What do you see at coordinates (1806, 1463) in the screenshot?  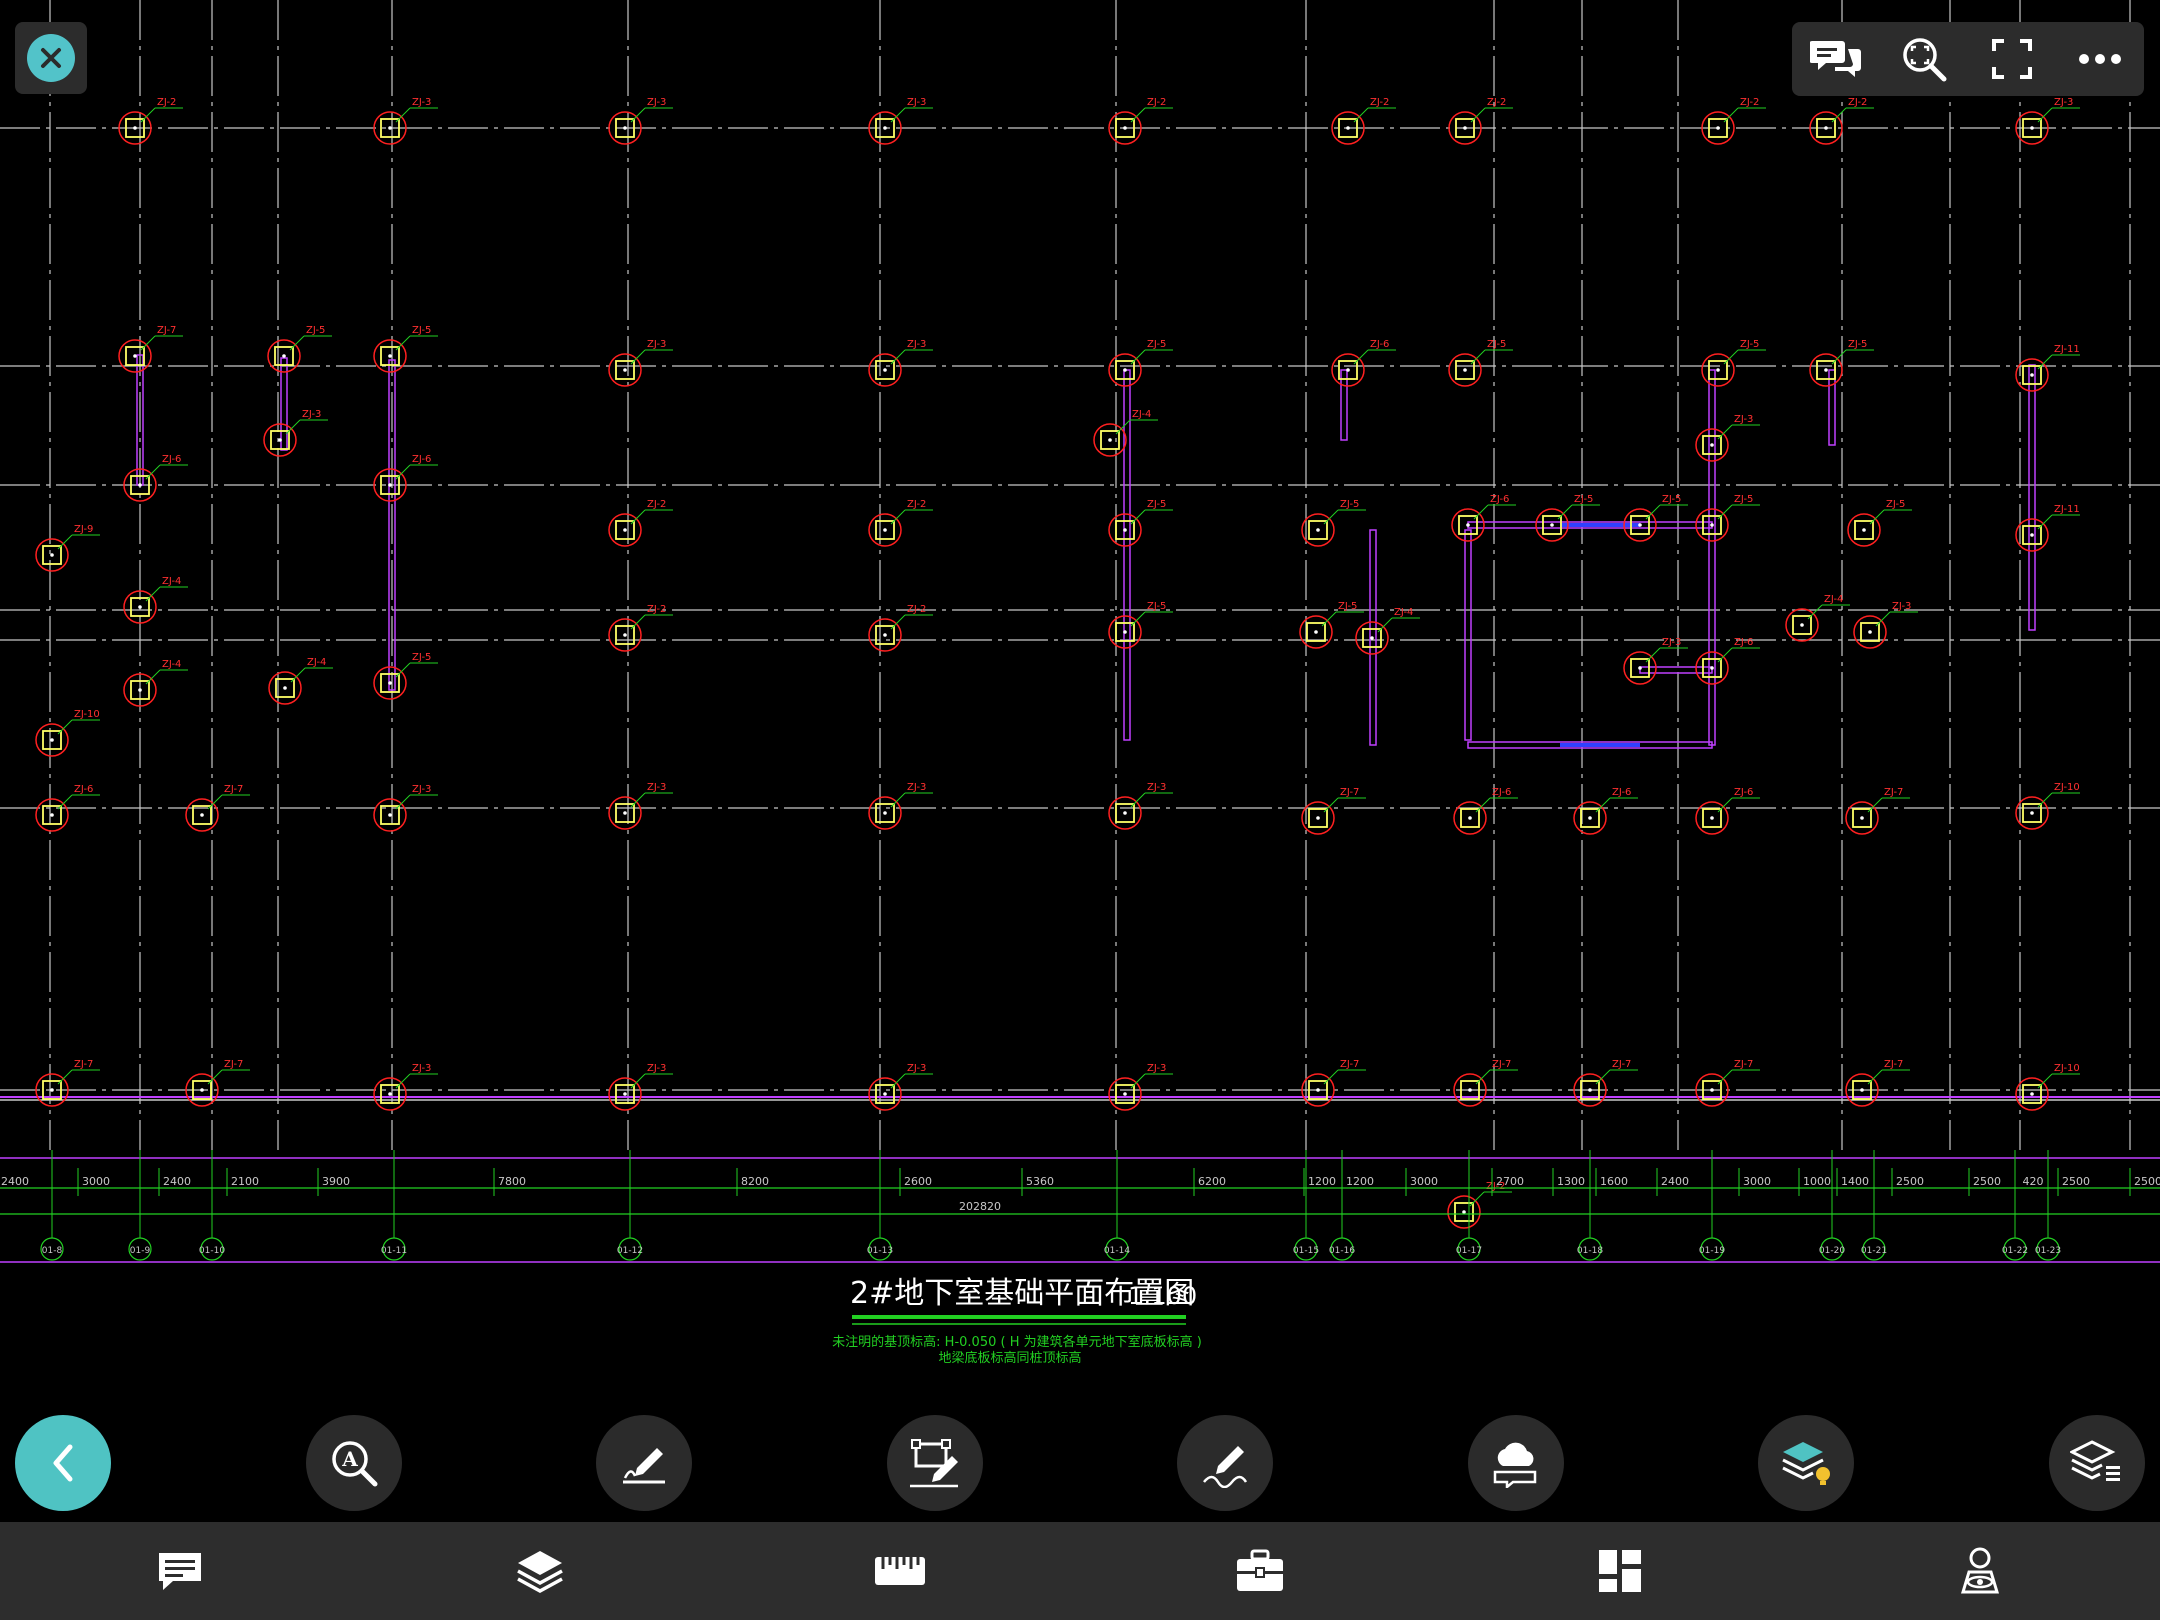 I see `layer-bulb-button` at bounding box center [1806, 1463].